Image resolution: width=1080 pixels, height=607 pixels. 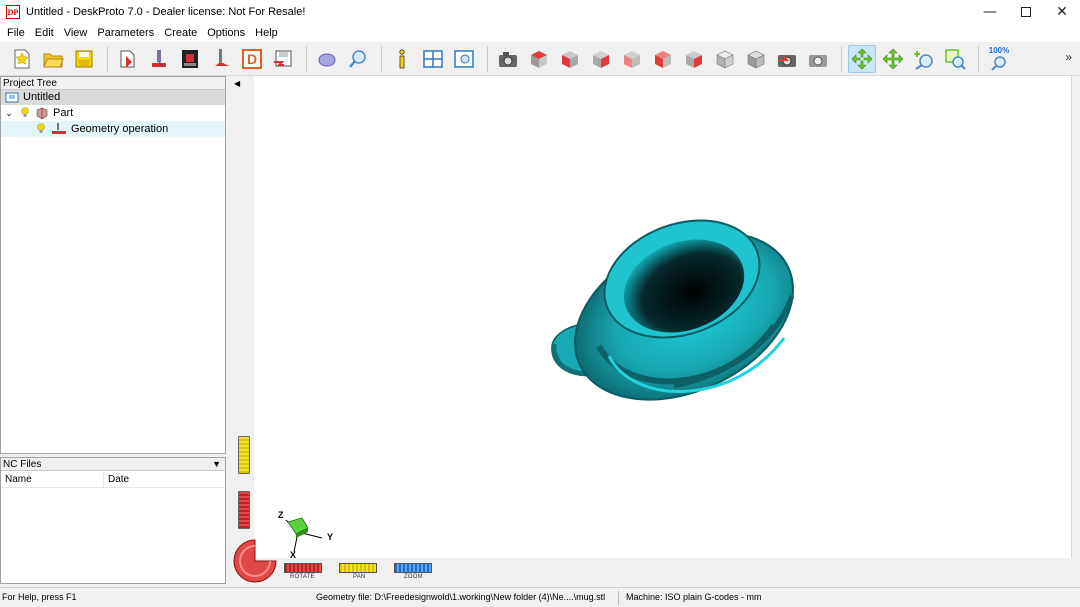 I want to click on geometry-view-button, so click(x=327, y=59).